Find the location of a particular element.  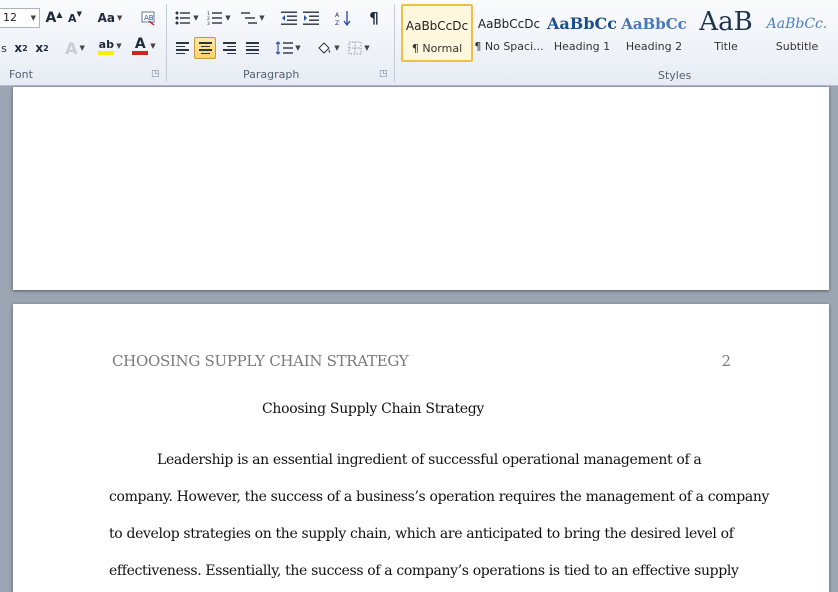

svg-text: Z is located at coordinates (337, 23).